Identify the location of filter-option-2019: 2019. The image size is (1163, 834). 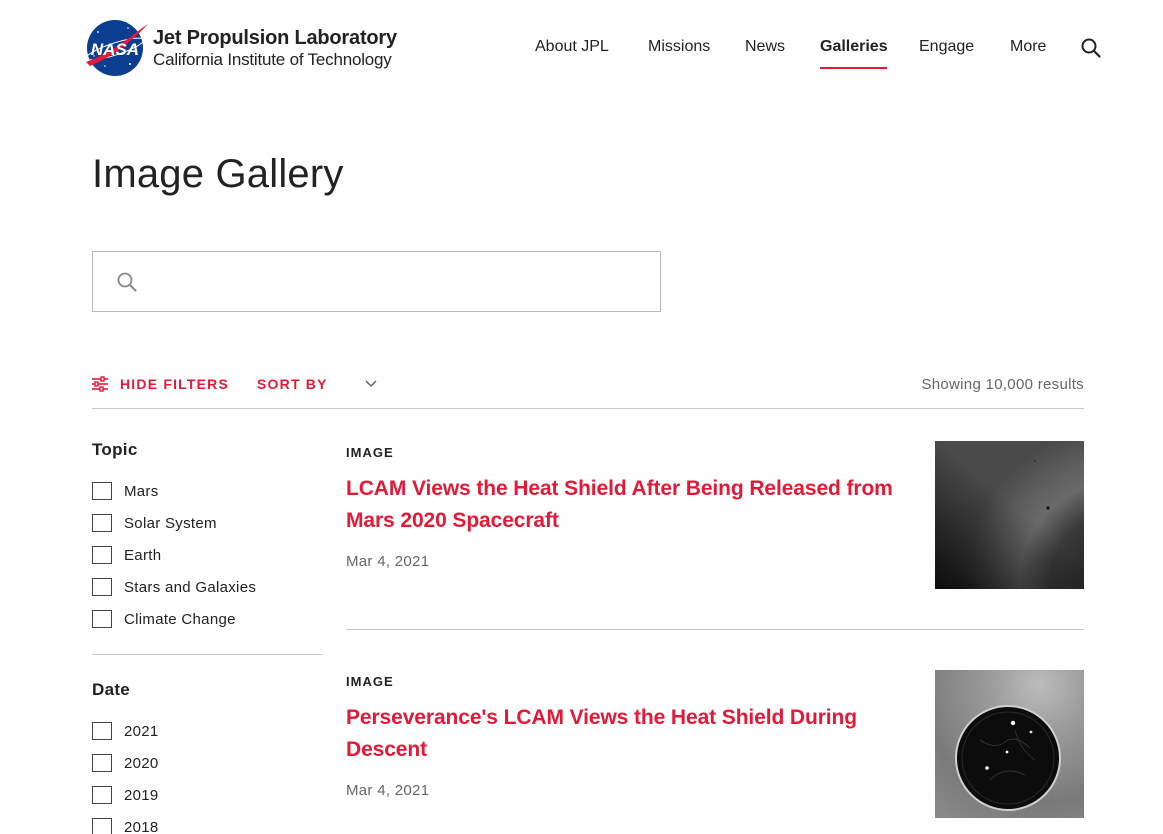
(207, 795).